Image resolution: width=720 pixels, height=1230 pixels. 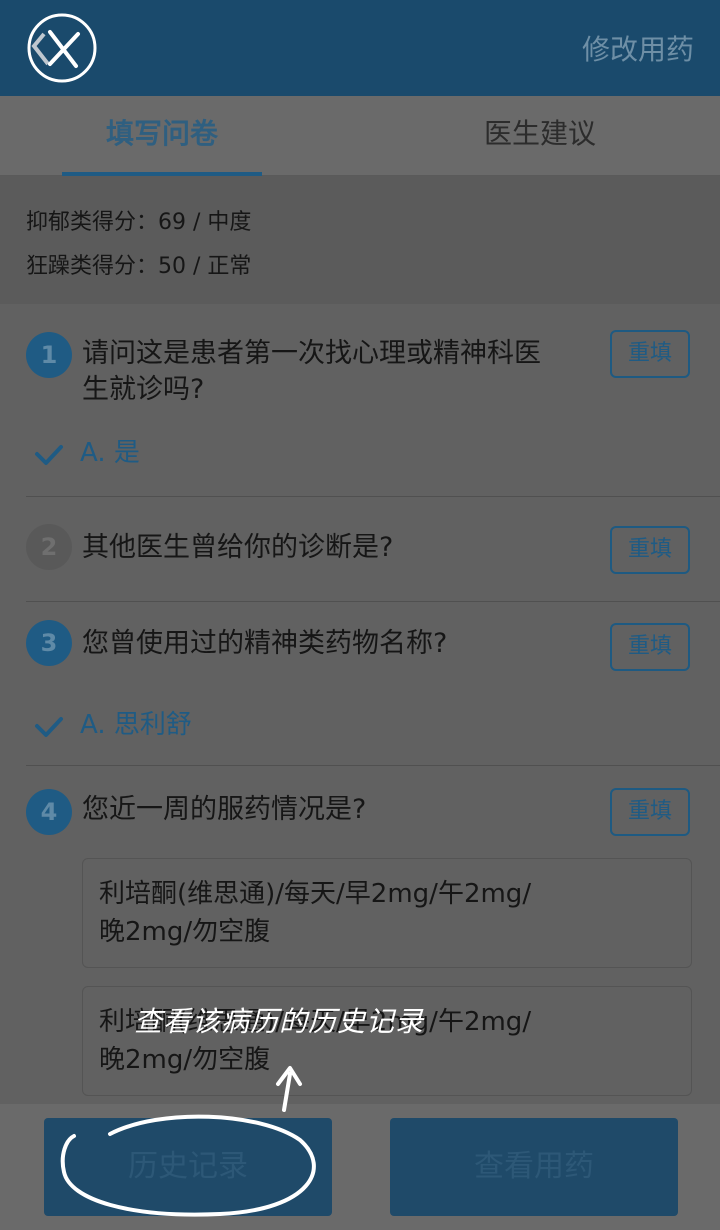 What do you see at coordinates (110, 453) in the screenshot?
I see `answer-text: A. 是` at bounding box center [110, 453].